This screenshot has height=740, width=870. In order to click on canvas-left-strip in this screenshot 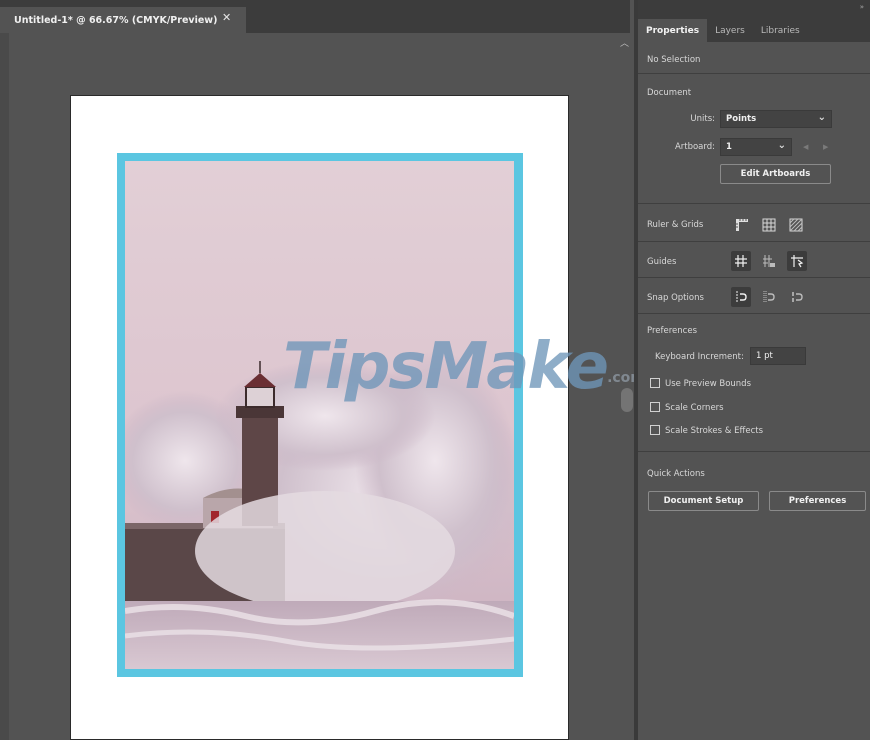, I will do `click(4, 386)`.